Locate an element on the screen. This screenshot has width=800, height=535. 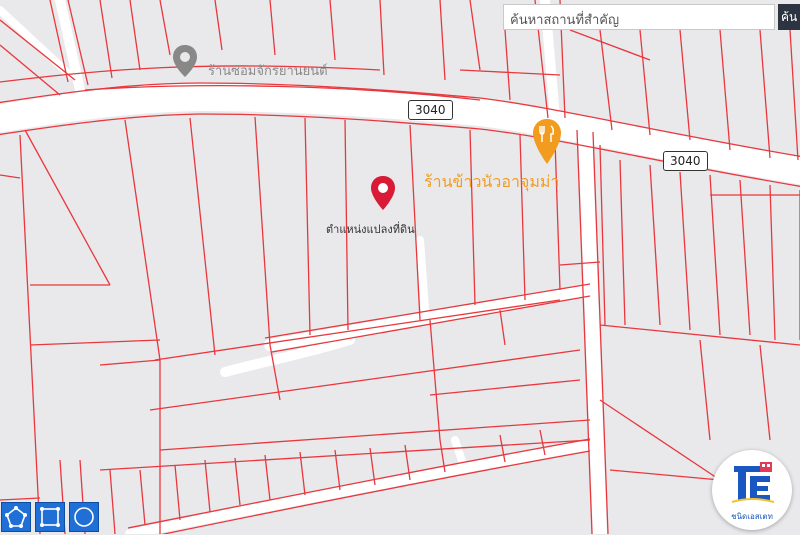
polygon-tool-button is located at coordinates (16, 517).